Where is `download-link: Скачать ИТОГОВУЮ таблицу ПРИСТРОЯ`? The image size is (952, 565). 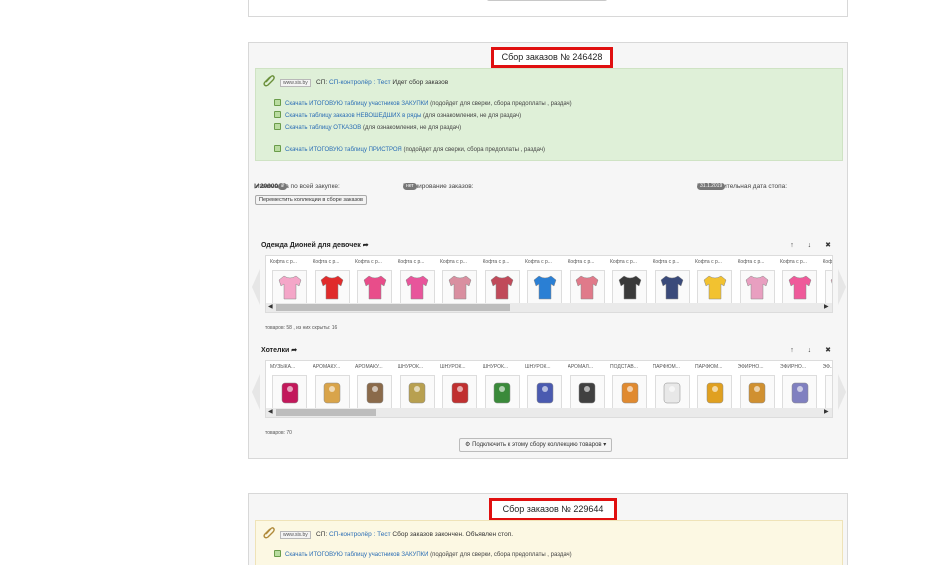 download-link: Скачать ИТОГОВУЮ таблицу ПРИСТРОЯ is located at coordinates (343, 150).